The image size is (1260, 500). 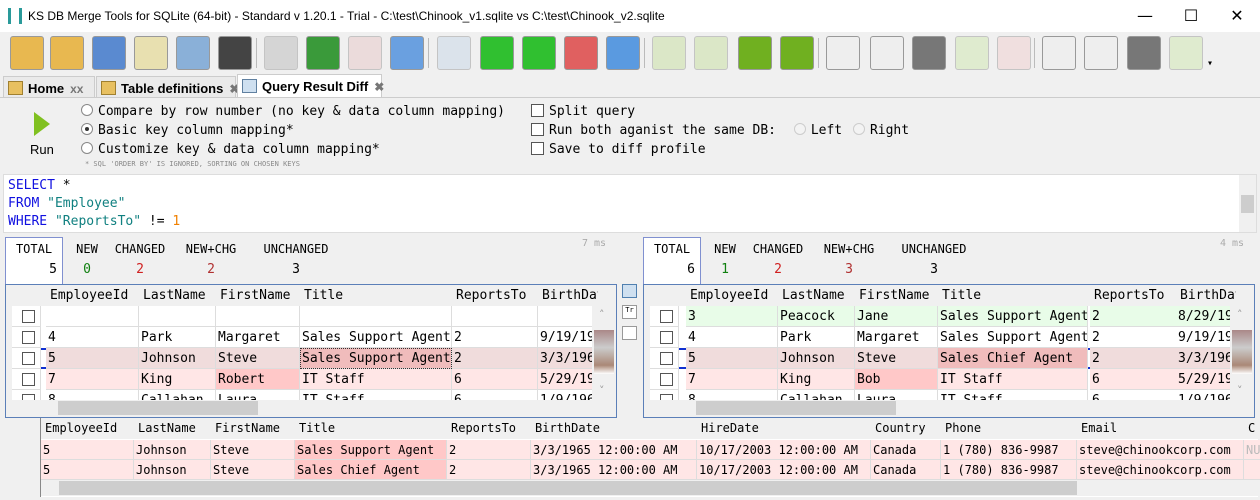 What do you see at coordinates (816, 316) in the screenshot?
I see `table-cell: Peacock` at bounding box center [816, 316].